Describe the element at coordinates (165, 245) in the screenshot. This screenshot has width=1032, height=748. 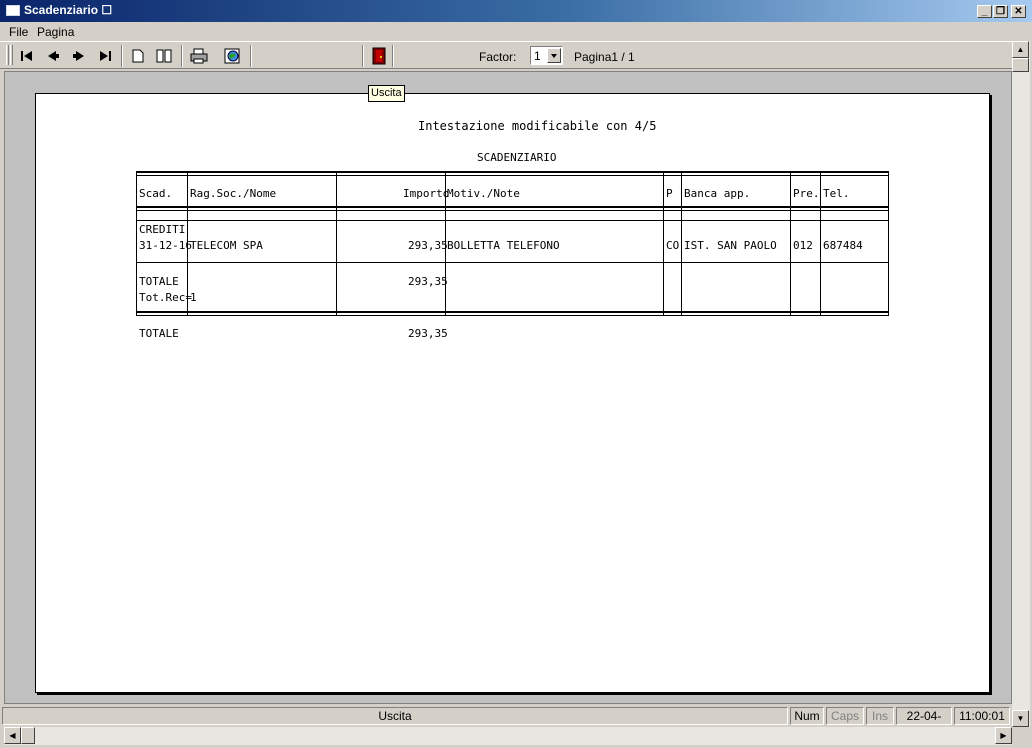
I see `row-scad: 31-12-16` at that location.